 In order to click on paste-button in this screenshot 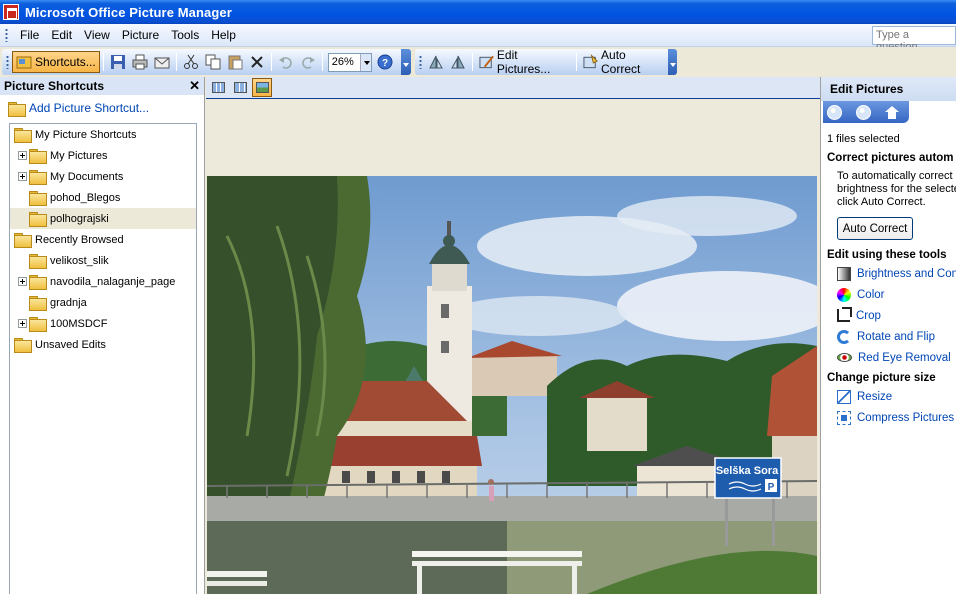, I will do `click(235, 62)`.